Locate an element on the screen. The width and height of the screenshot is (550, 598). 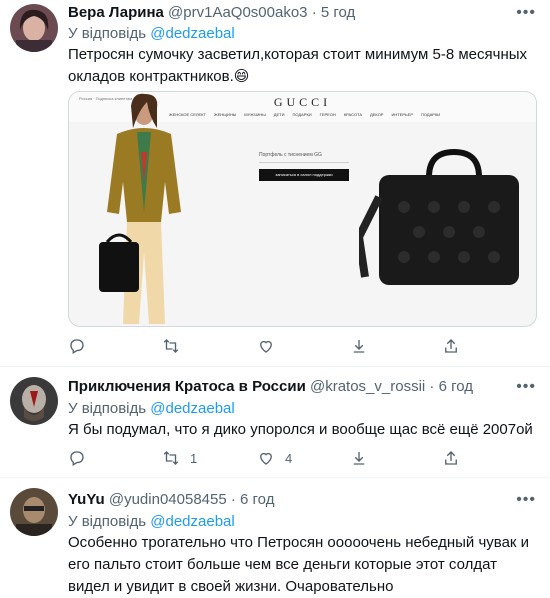
retweet-button: 1 is located at coordinates (179, 458).